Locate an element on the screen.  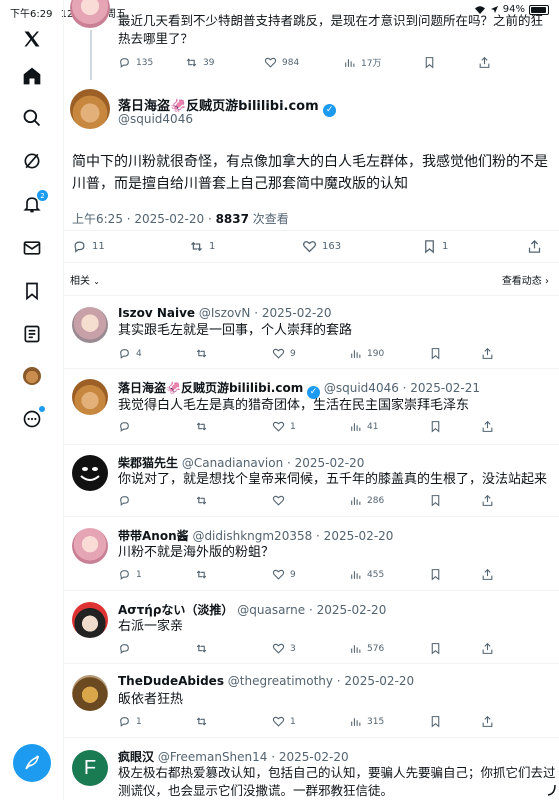
reply-author: 疯眼汉 @FreemanShen14 · 2025-02-20 is located at coordinates (233, 756).